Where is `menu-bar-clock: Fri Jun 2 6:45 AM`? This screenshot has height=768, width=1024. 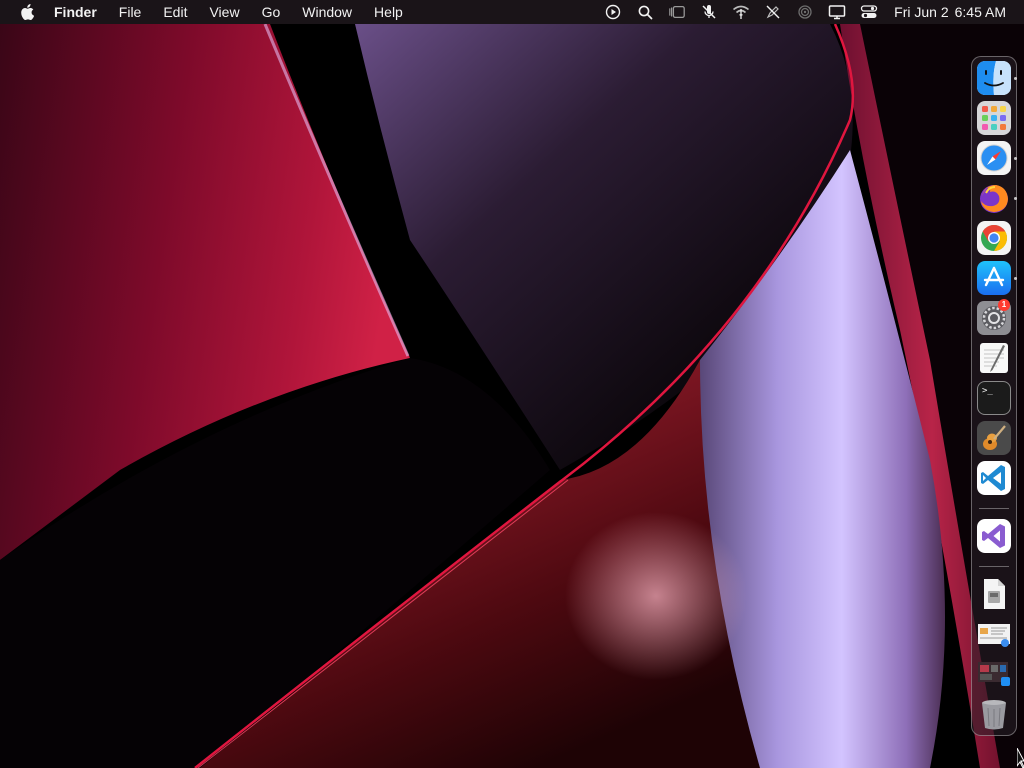
menu-bar-clock: Fri Jun 2 6:45 AM is located at coordinates (950, 12).